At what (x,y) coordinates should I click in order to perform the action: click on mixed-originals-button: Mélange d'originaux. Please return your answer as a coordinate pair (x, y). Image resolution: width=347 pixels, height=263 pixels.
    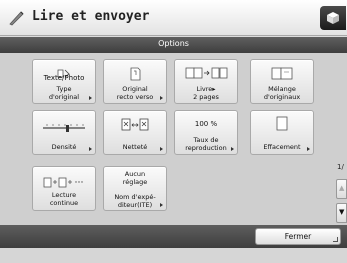
    Looking at the image, I should click on (282, 81).